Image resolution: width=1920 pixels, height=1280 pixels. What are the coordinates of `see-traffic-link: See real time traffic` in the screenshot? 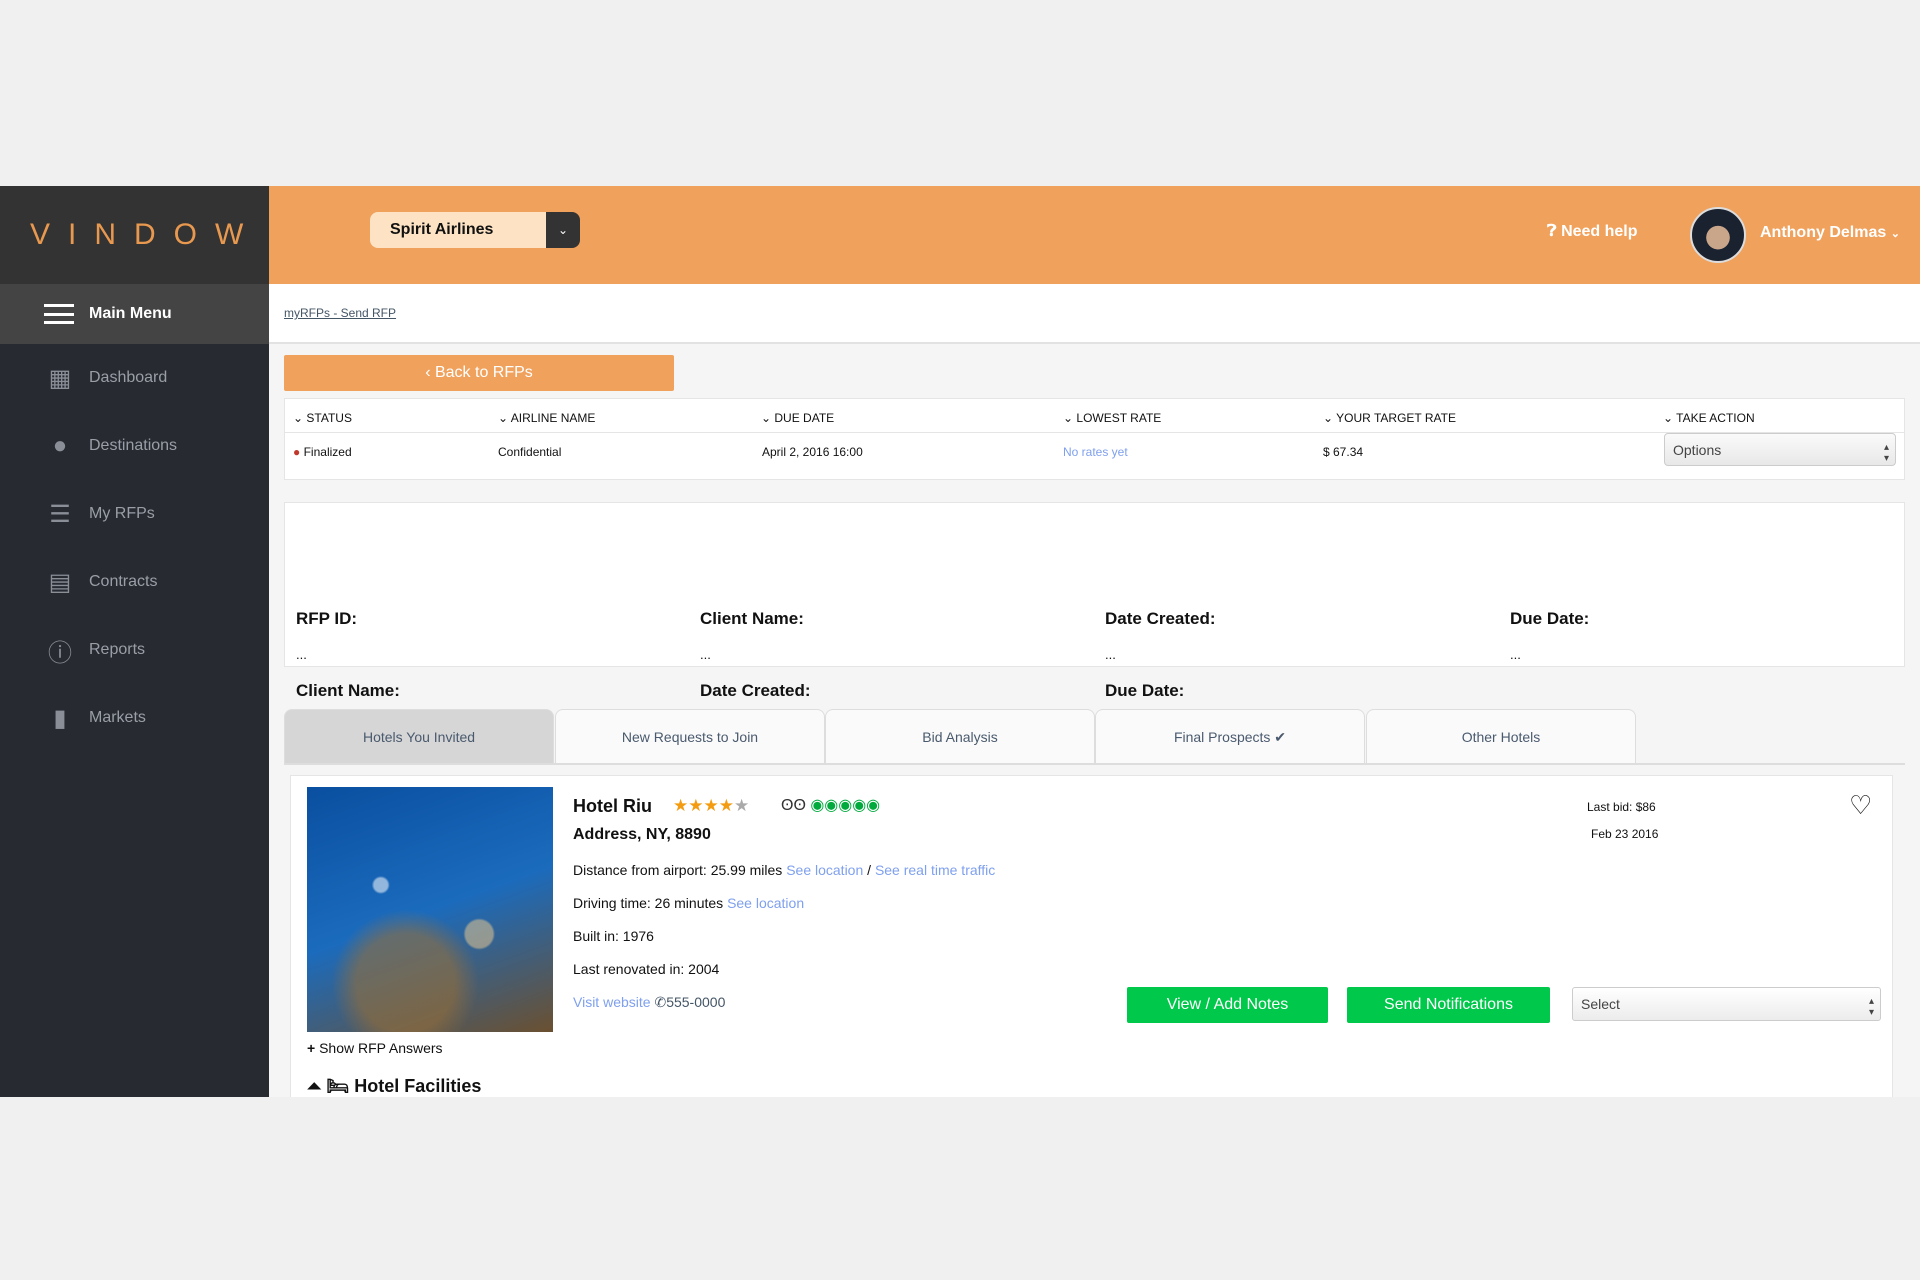 It's located at (935, 870).